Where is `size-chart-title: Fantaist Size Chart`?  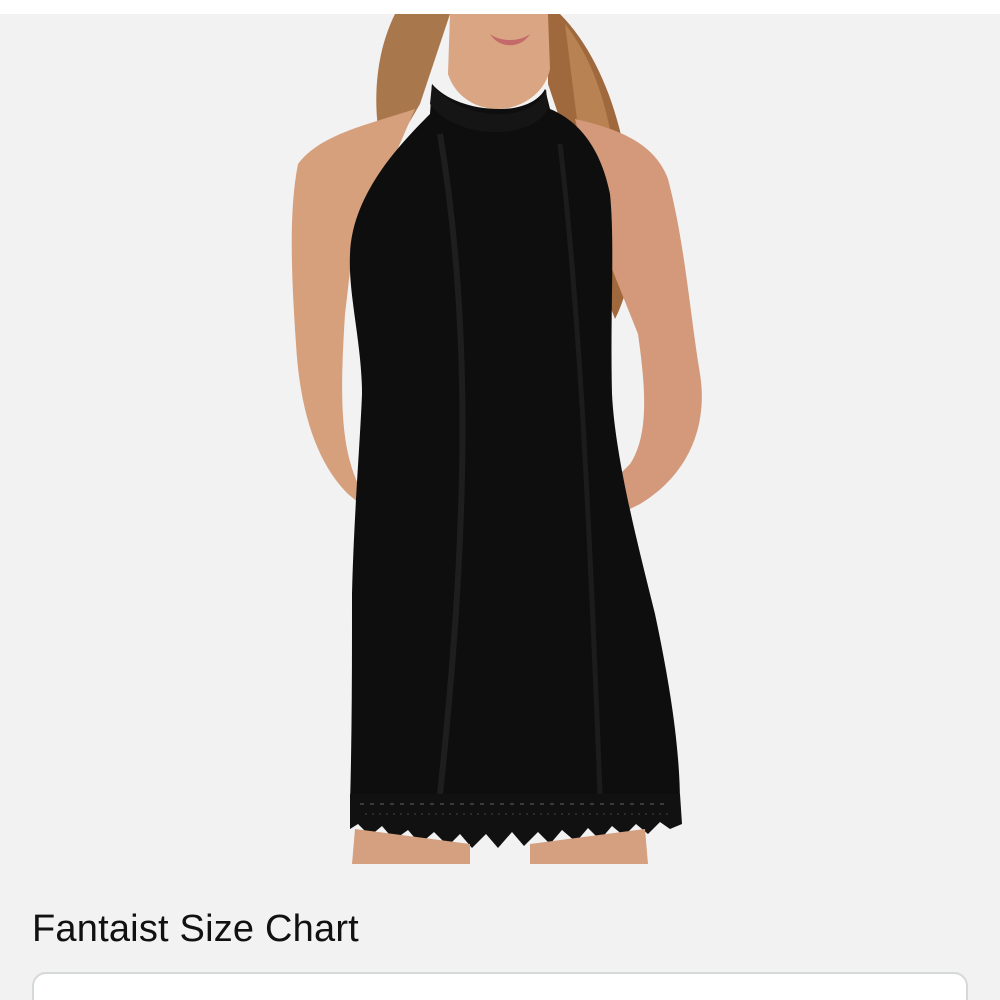 size-chart-title: Fantaist Size Chart is located at coordinates (195, 929).